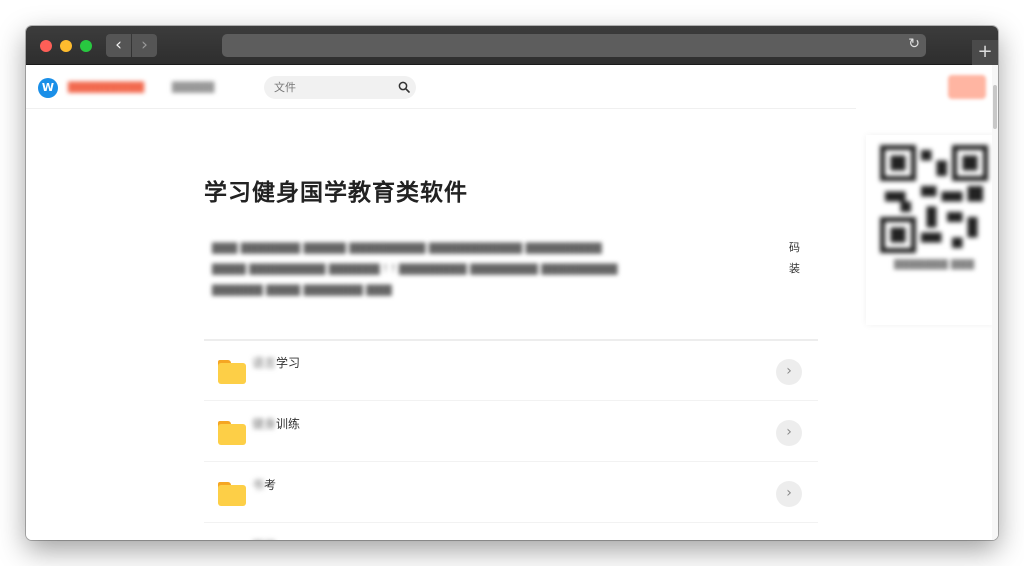 The height and width of the screenshot is (566, 1024). What do you see at coordinates (276, 424) in the screenshot?
I see `folder-label: 健身训练` at bounding box center [276, 424].